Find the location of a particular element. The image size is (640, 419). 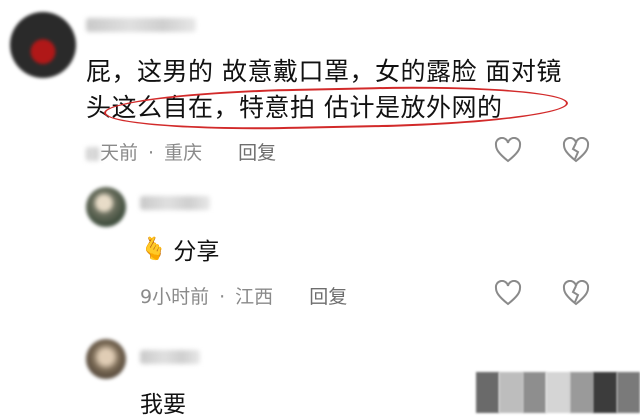

comment-location: 重庆 is located at coordinates (183, 153).